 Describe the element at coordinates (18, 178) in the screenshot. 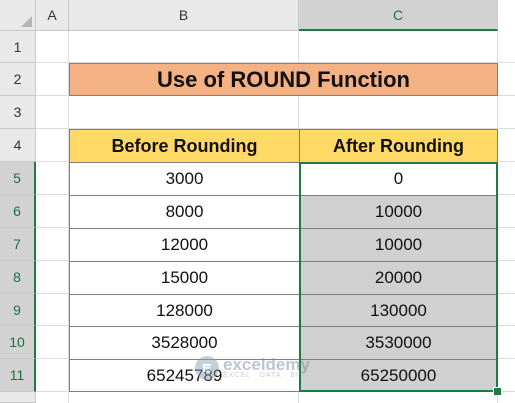

I see `row-header-5: 5` at that location.